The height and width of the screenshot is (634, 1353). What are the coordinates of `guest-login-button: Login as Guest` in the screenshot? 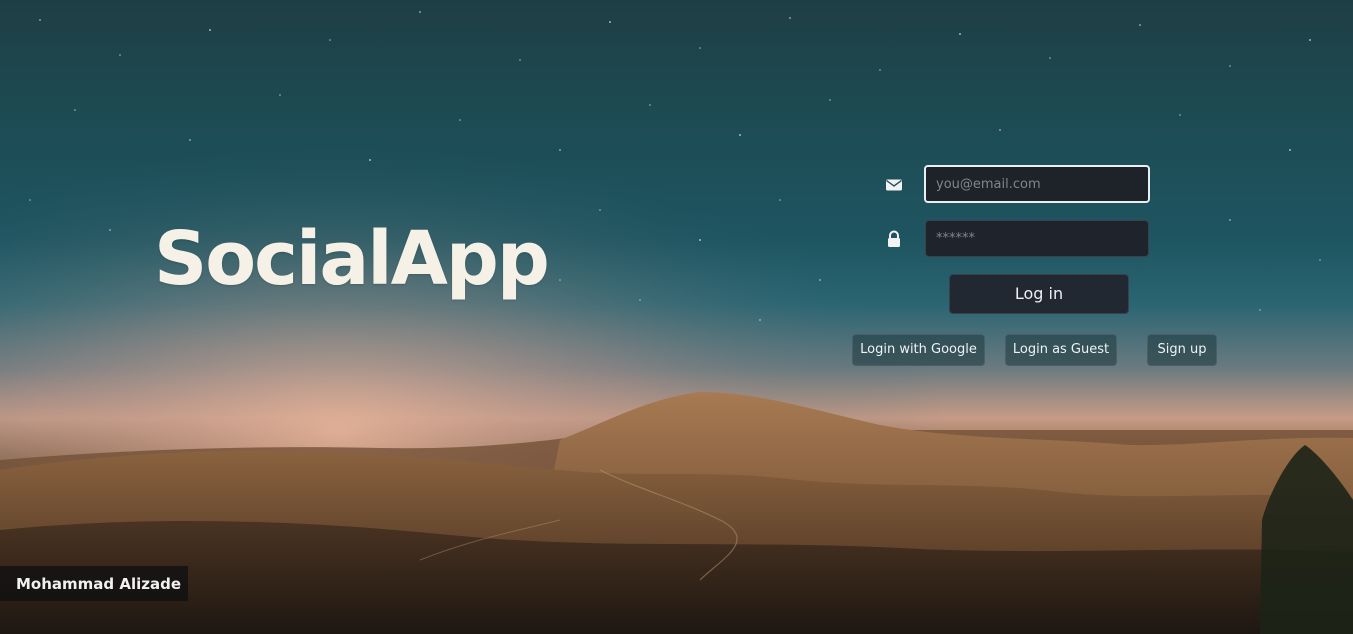 It's located at (1061, 350).